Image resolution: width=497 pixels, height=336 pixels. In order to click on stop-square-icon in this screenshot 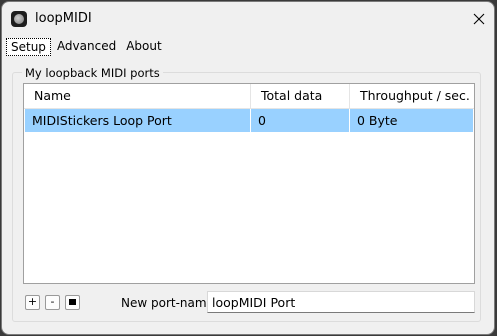, I will do `click(72, 302)`.